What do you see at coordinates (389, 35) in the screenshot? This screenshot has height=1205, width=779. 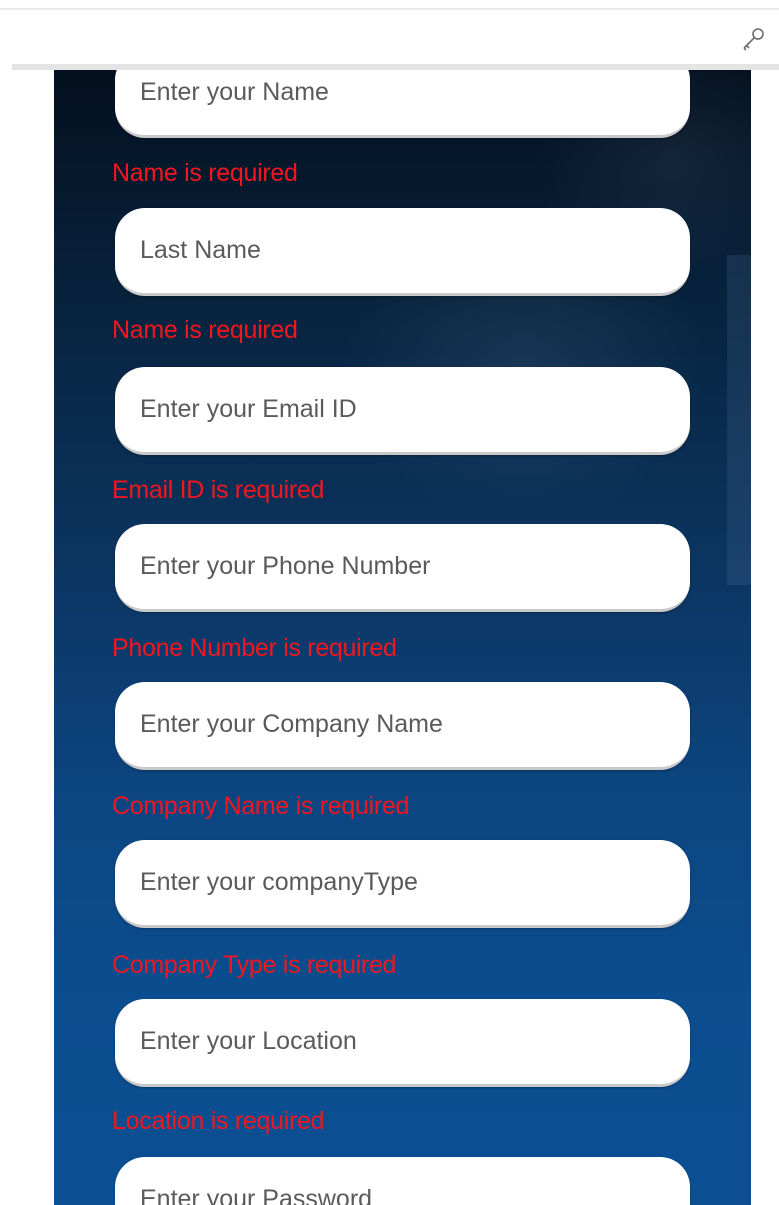 I see `toolbar` at bounding box center [389, 35].